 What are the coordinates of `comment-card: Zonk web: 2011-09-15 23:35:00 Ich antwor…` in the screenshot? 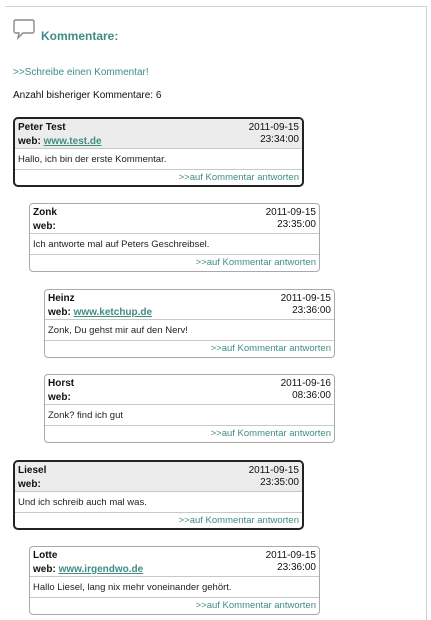 It's located at (174, 237).